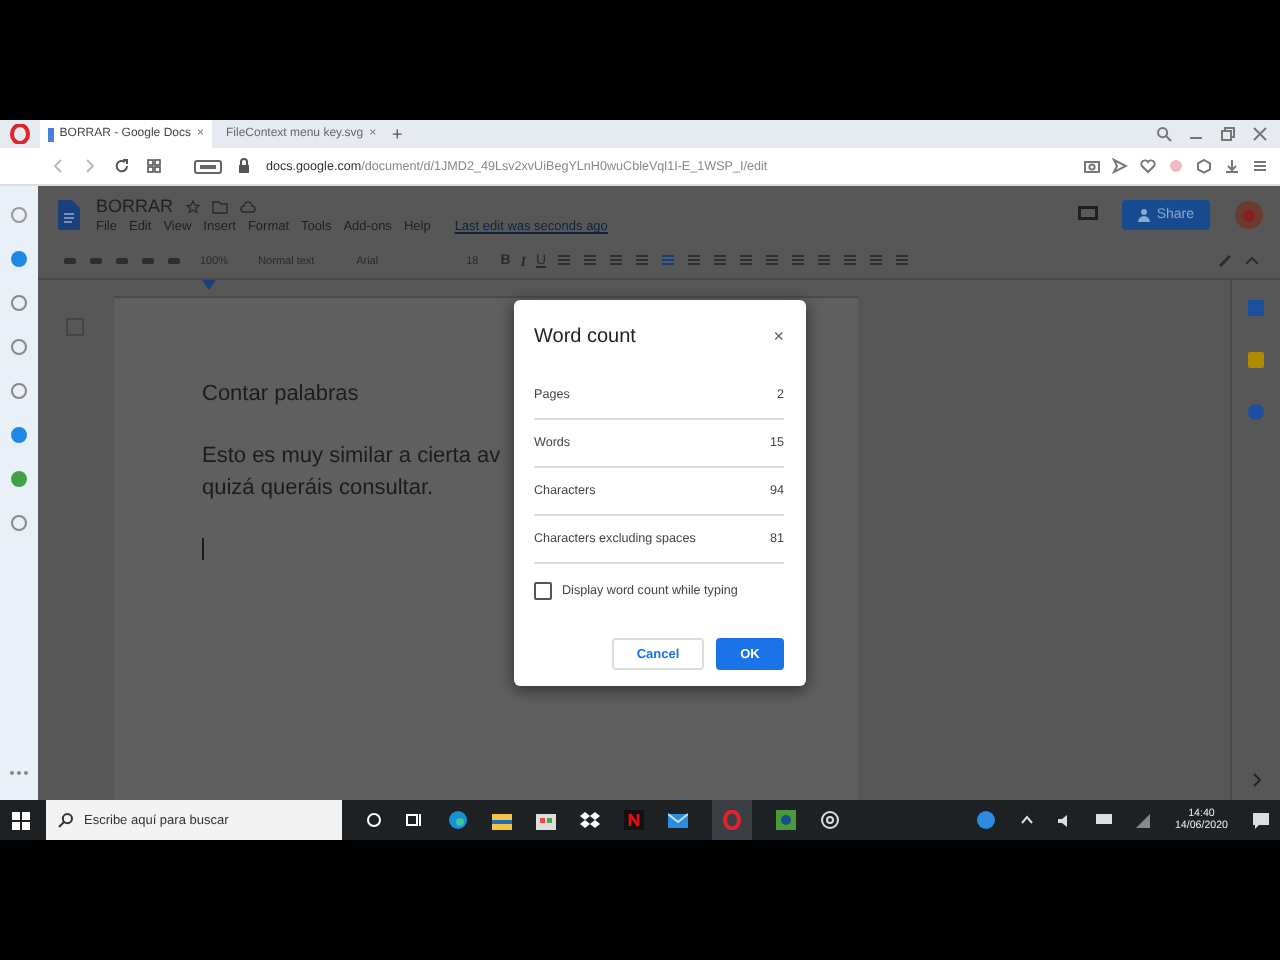  What do you see at coordinates (19, 773) in the screenshot?
I see `more-icon` at bounding box center [19, 773].